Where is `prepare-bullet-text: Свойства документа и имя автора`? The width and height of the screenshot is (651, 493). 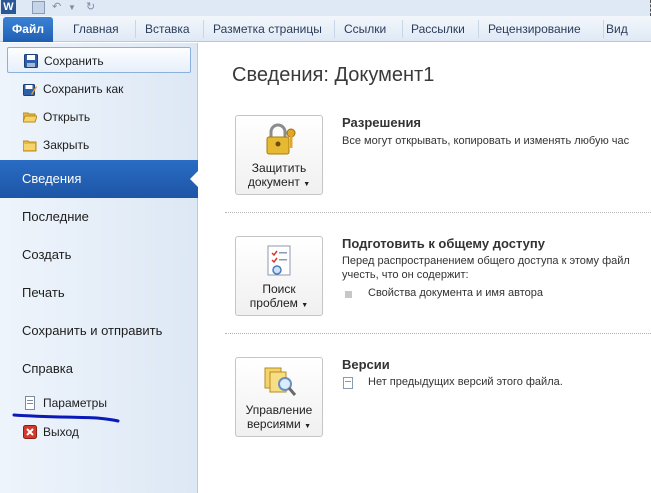 prepare-bullet-text: Свойства документа и имя автора is located at coordinates (455, 293).